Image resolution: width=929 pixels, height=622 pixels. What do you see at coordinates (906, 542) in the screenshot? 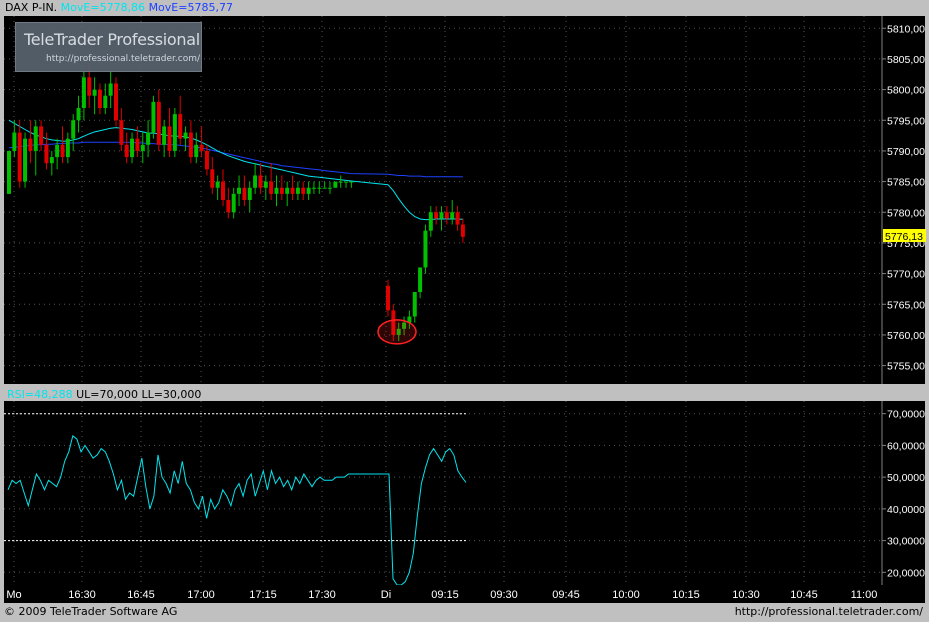
I see `rsi-axis-tick-label: 30,0000` at bounding box center [906, 542].